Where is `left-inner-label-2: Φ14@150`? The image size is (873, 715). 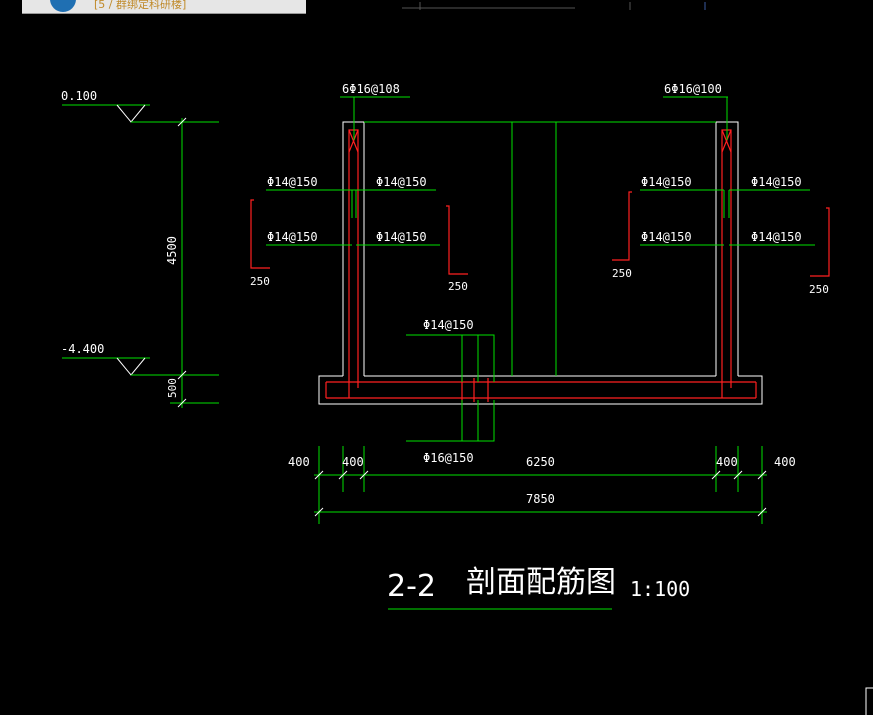
left-inner-label-2: Φ14@150 is located at coordinates (401, 237).